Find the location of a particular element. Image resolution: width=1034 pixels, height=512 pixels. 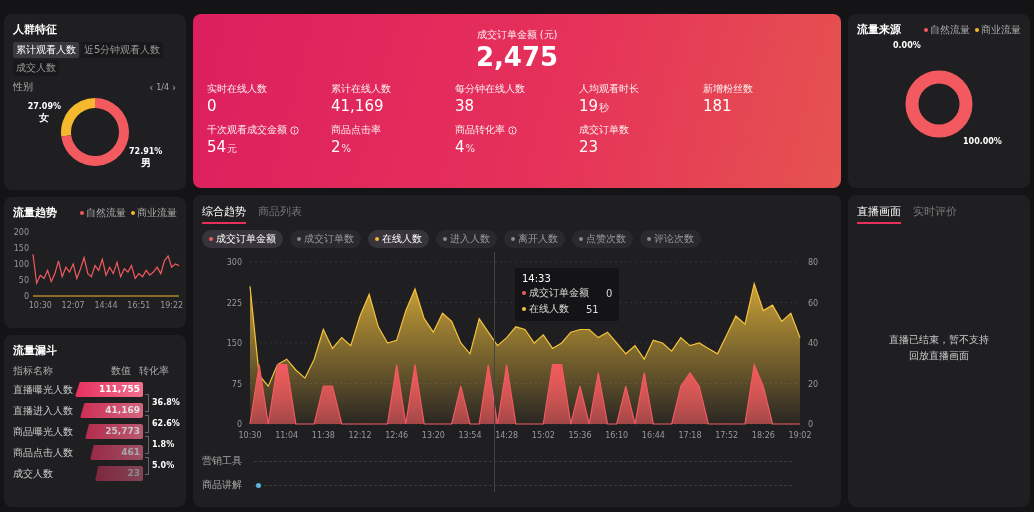

funnel-label: 直播进入人数 is located at coordinates (43, 410).